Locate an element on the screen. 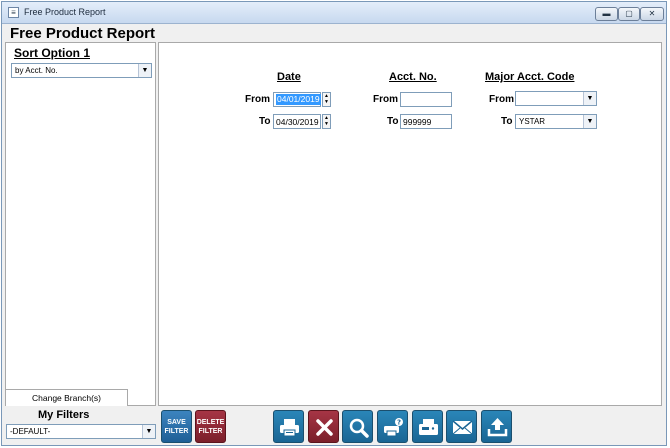 Image resolution: width=670 pixels, height=448 pixels. window-title: Free Product Report is located at coordinates (65, 12).